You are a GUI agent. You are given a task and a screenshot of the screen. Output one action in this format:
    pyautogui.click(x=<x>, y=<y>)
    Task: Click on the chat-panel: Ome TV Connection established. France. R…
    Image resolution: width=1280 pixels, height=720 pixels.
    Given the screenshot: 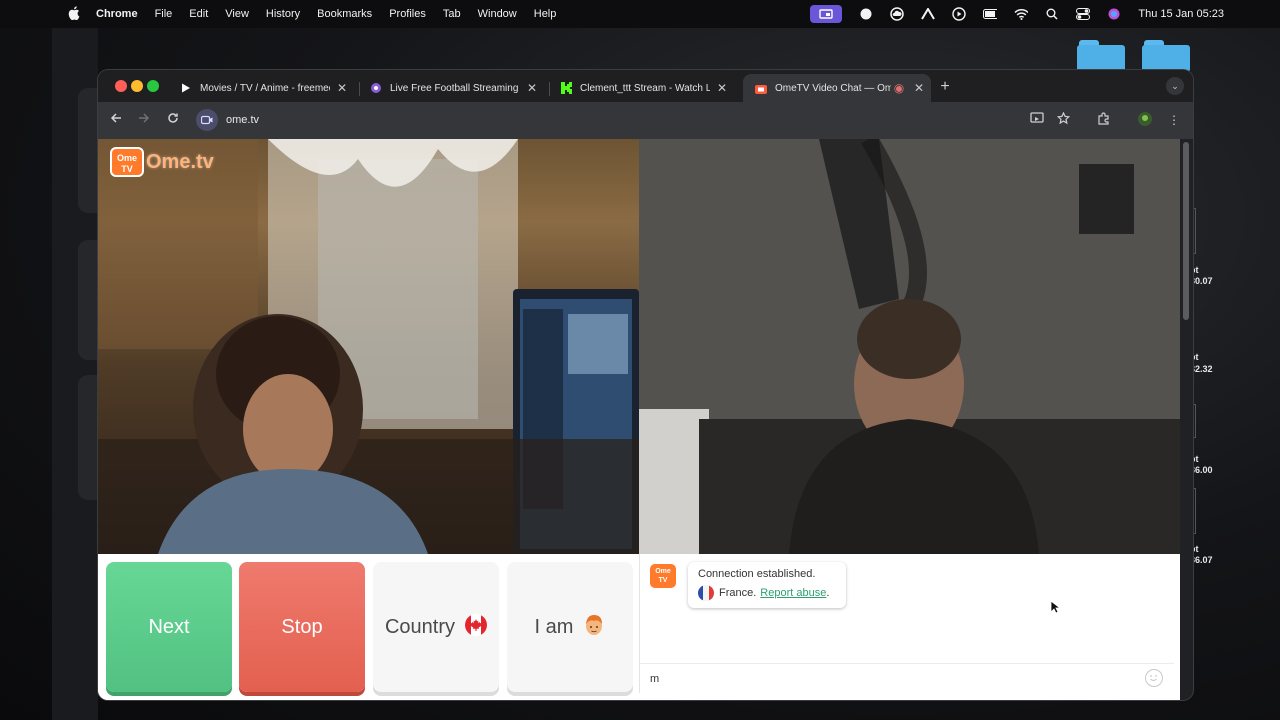 What is the action you would take?
    pyautogui.click(x=906, y=623)
    